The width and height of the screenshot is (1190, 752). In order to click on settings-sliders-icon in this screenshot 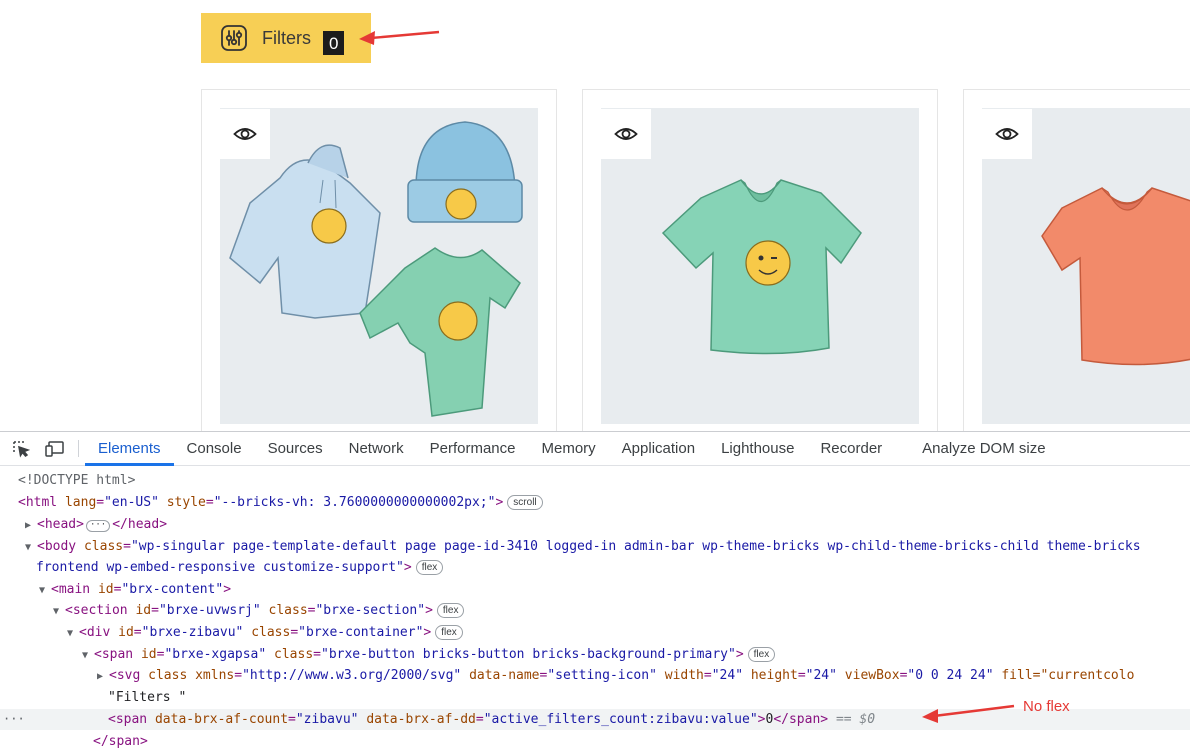, I will do `click(234, 38)`.